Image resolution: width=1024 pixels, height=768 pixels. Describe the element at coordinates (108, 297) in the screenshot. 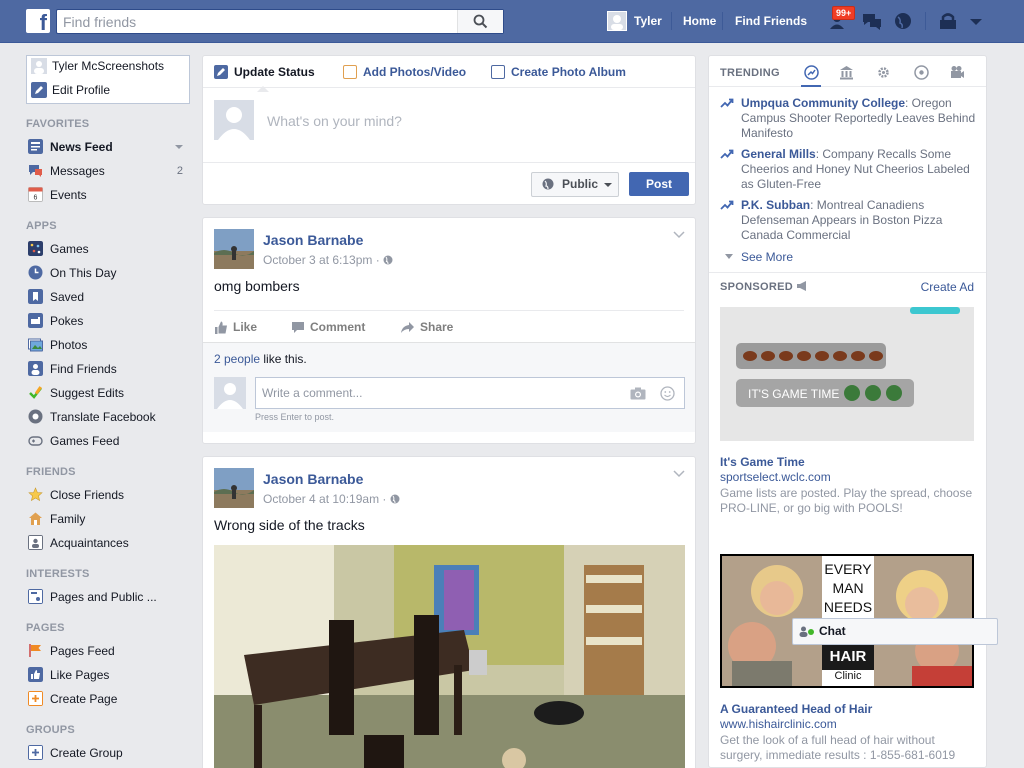

I see `sidebar-item-saved: Saved` at that location.